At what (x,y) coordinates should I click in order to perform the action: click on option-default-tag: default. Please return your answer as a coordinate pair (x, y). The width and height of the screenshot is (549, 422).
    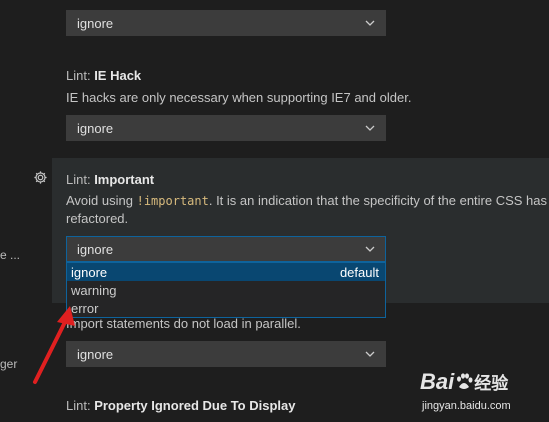
    Looking at the image, I should click on (359, 272).